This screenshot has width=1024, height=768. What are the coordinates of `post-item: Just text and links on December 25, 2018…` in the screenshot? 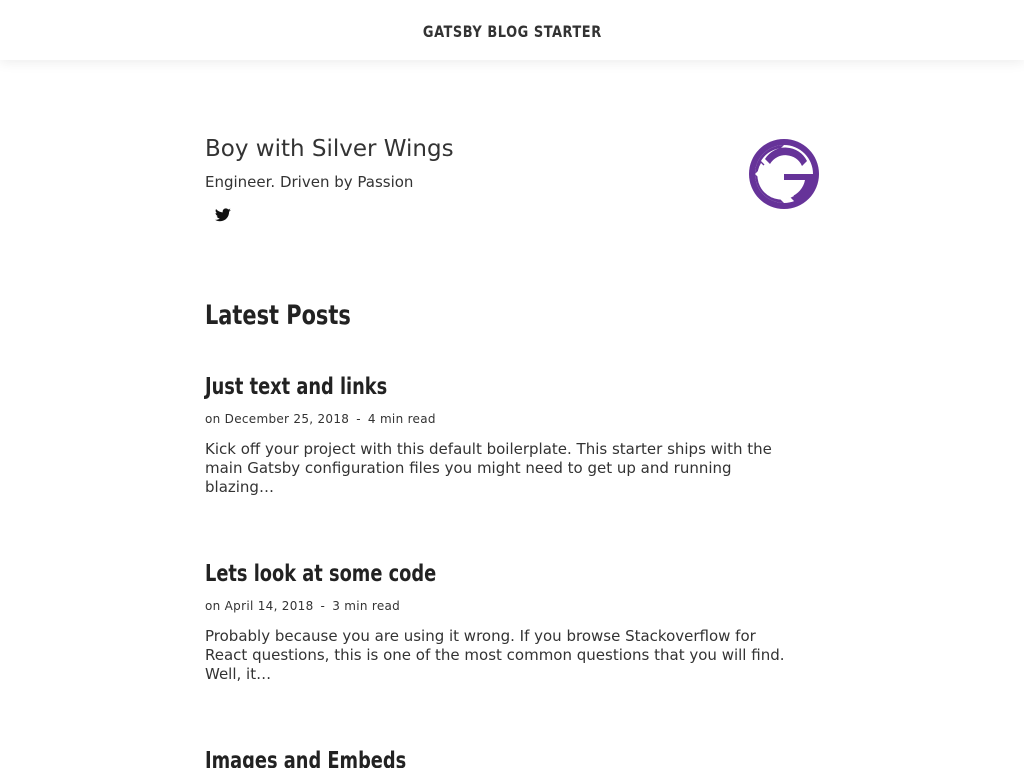 It's located at (505, 439).